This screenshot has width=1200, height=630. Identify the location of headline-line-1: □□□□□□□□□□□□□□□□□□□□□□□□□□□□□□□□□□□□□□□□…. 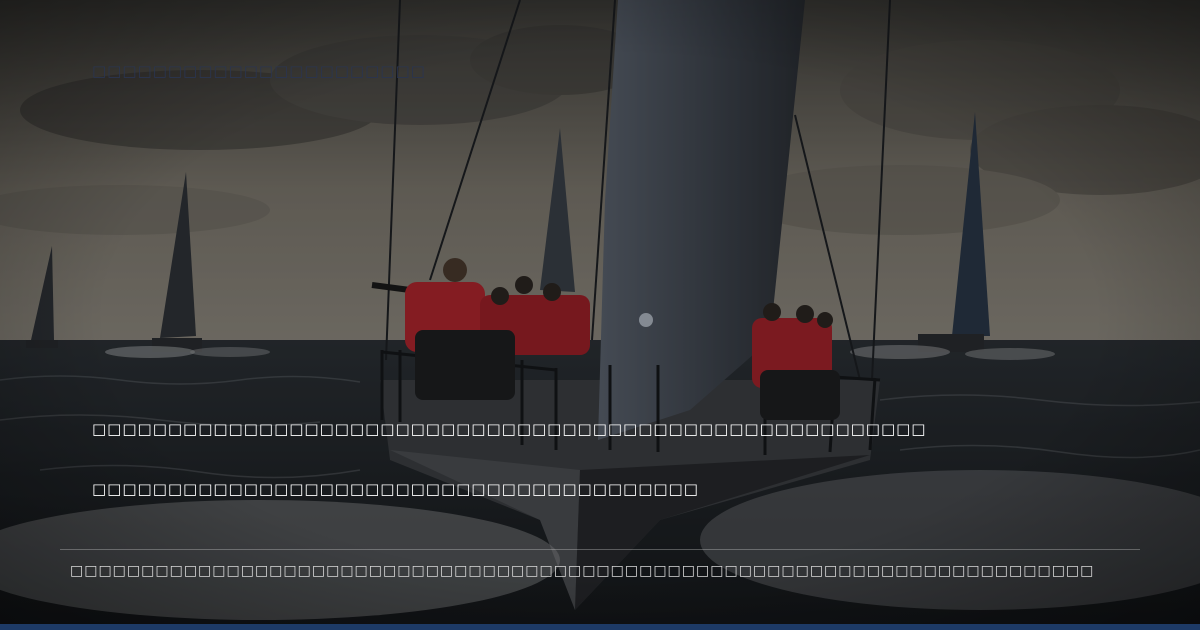
(509, 429).